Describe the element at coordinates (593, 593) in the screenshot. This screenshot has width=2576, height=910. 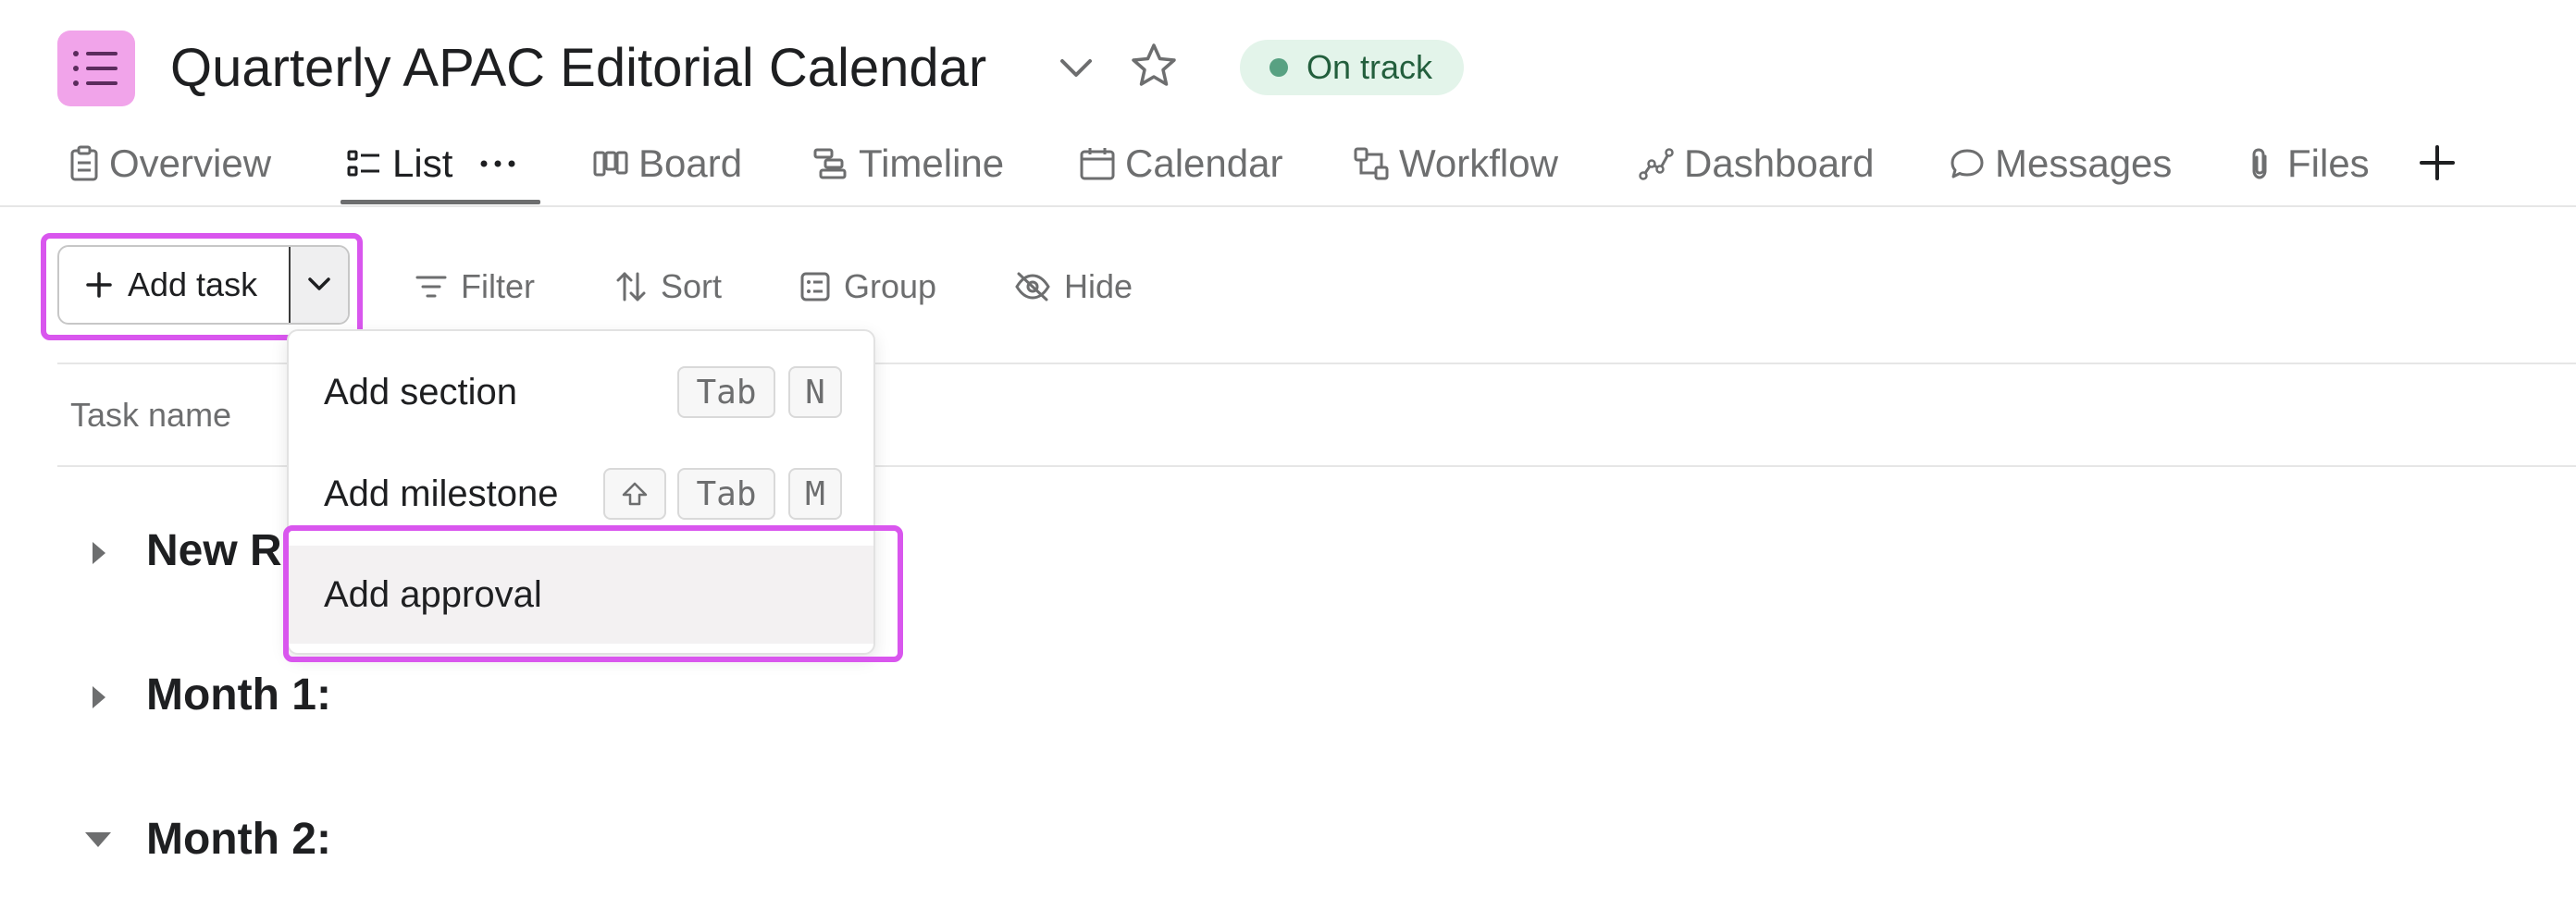
I see `highlight-add-approval` at that location.